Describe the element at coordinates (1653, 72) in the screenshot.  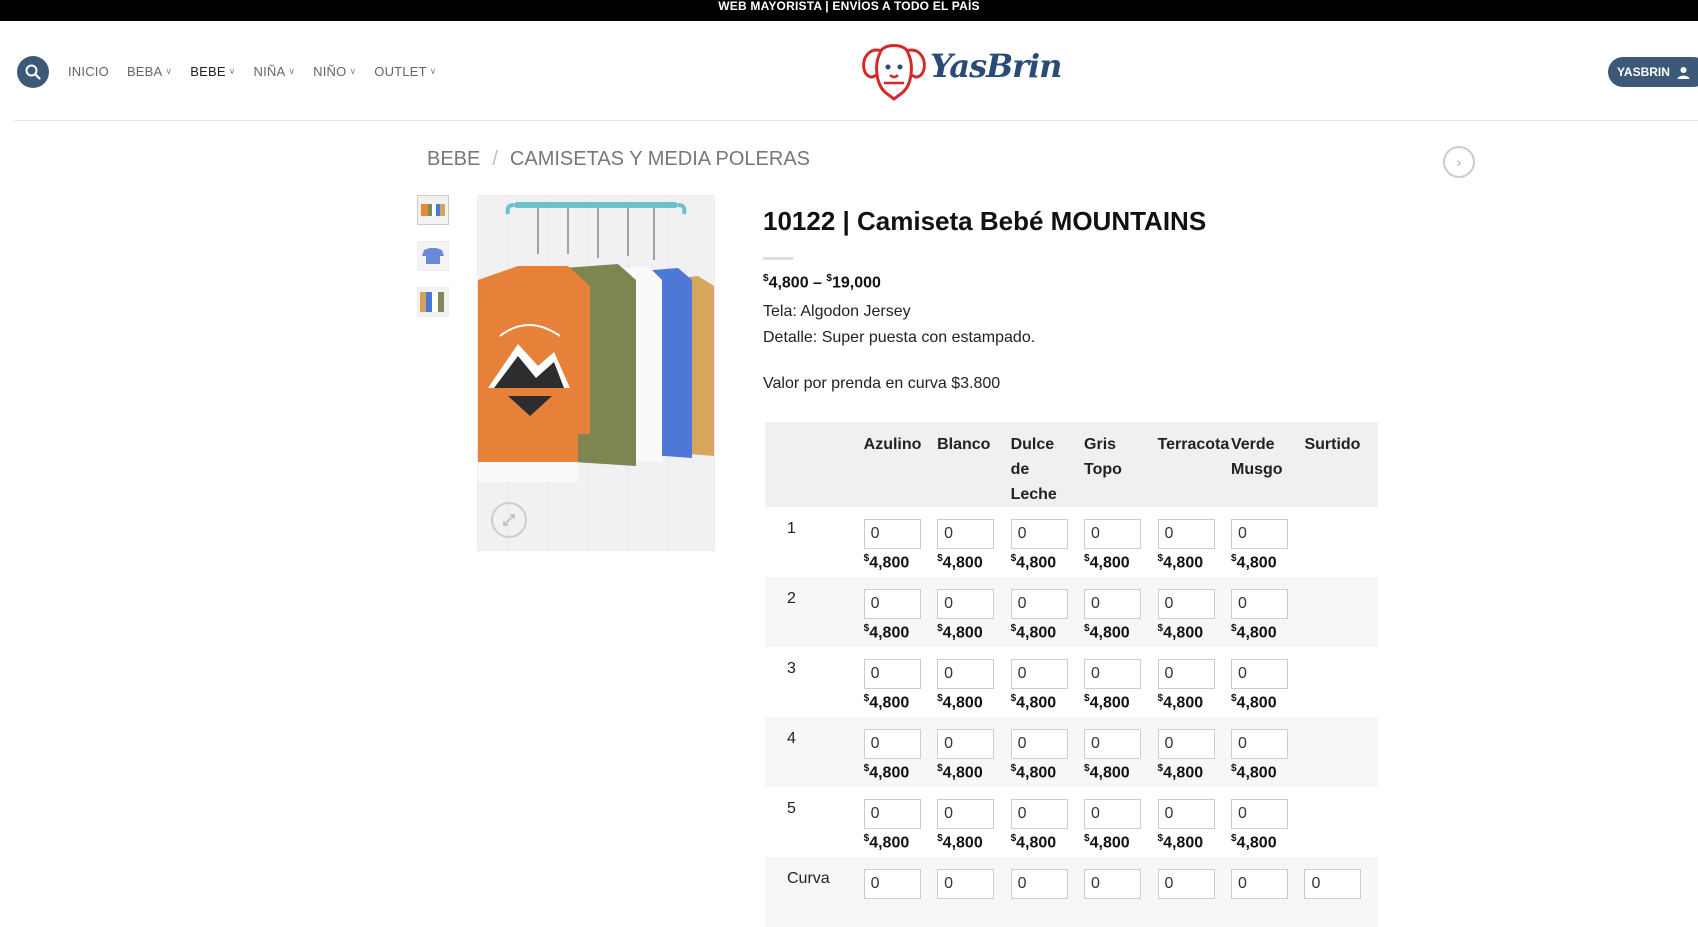
I see `account-button: YASBRIN` at that location.